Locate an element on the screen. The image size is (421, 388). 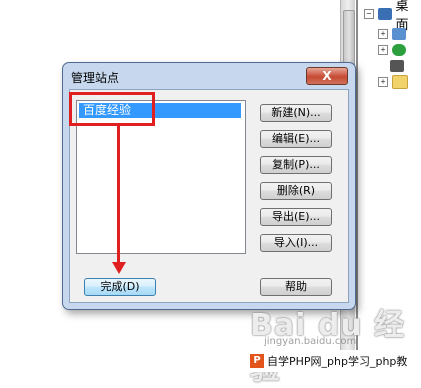
delete-button: 删除(R) is located at coordinates (296, 191).